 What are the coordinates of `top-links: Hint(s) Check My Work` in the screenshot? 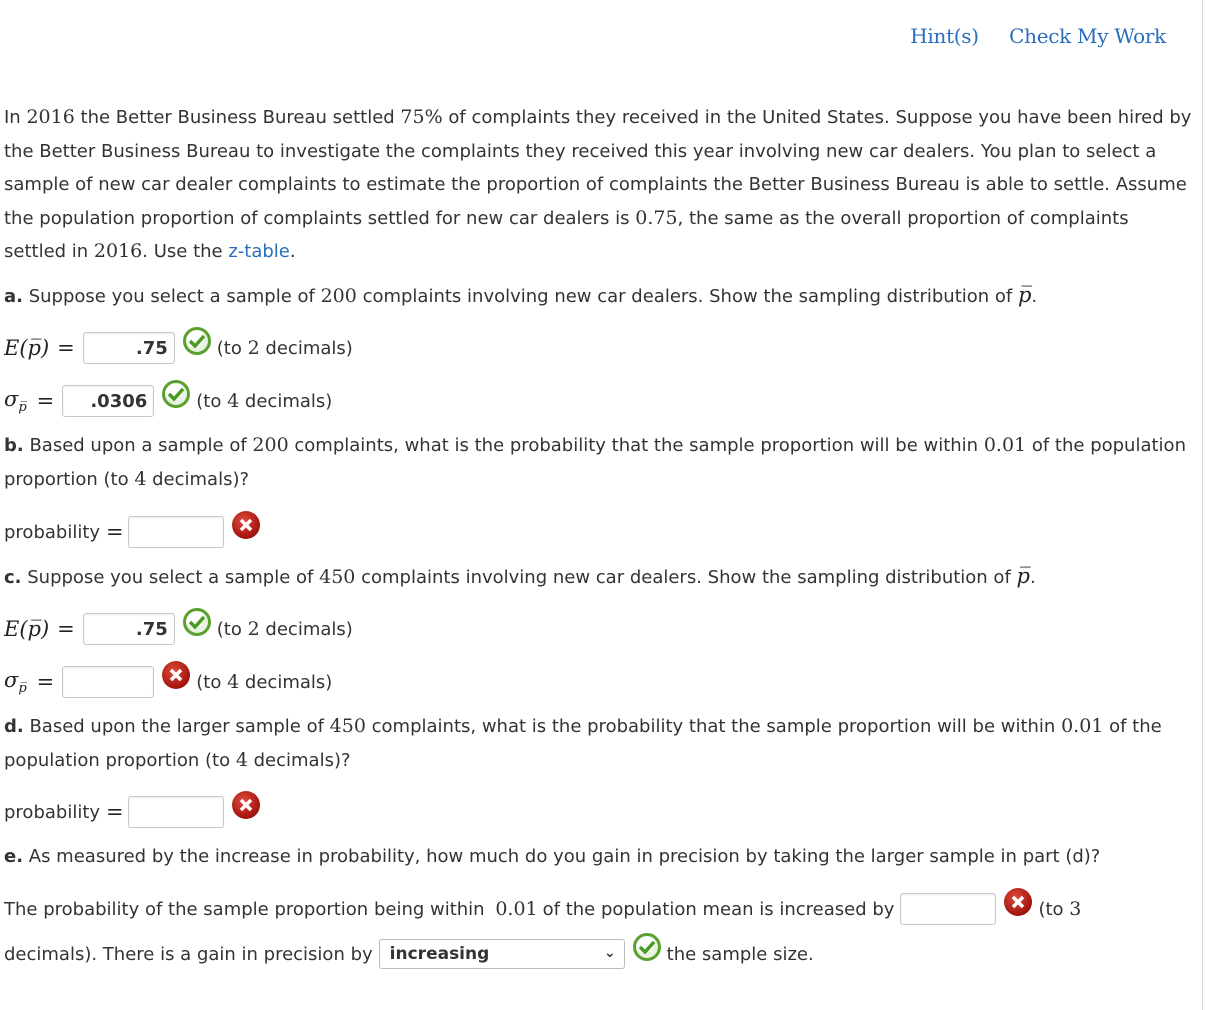 It's located at (1026, 36).